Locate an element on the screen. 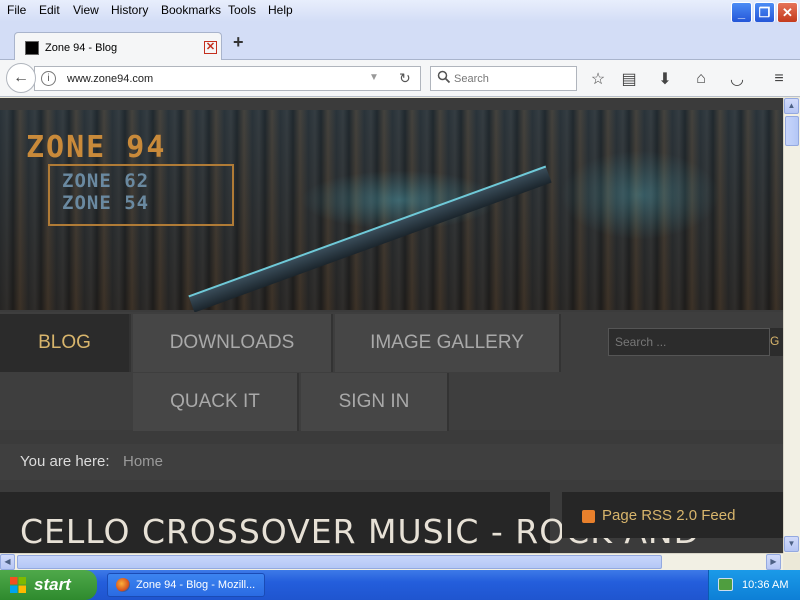  breadcrumb-home-link: Home is located at coordinates (143, 461).